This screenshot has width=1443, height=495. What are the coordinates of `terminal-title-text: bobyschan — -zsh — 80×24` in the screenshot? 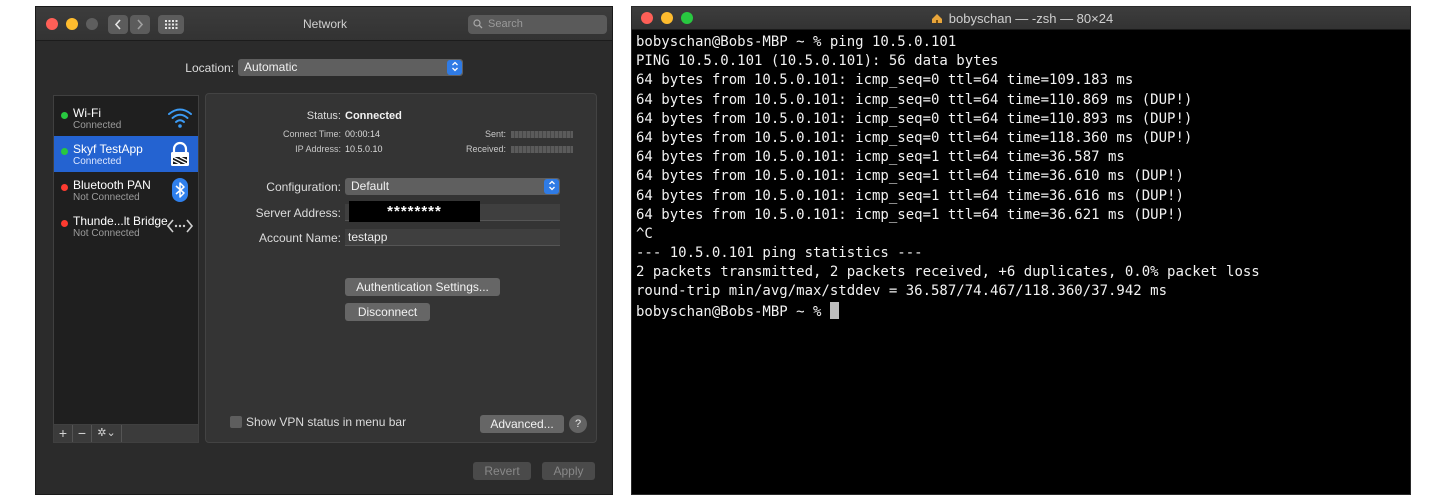 It's located at (1031, 18).